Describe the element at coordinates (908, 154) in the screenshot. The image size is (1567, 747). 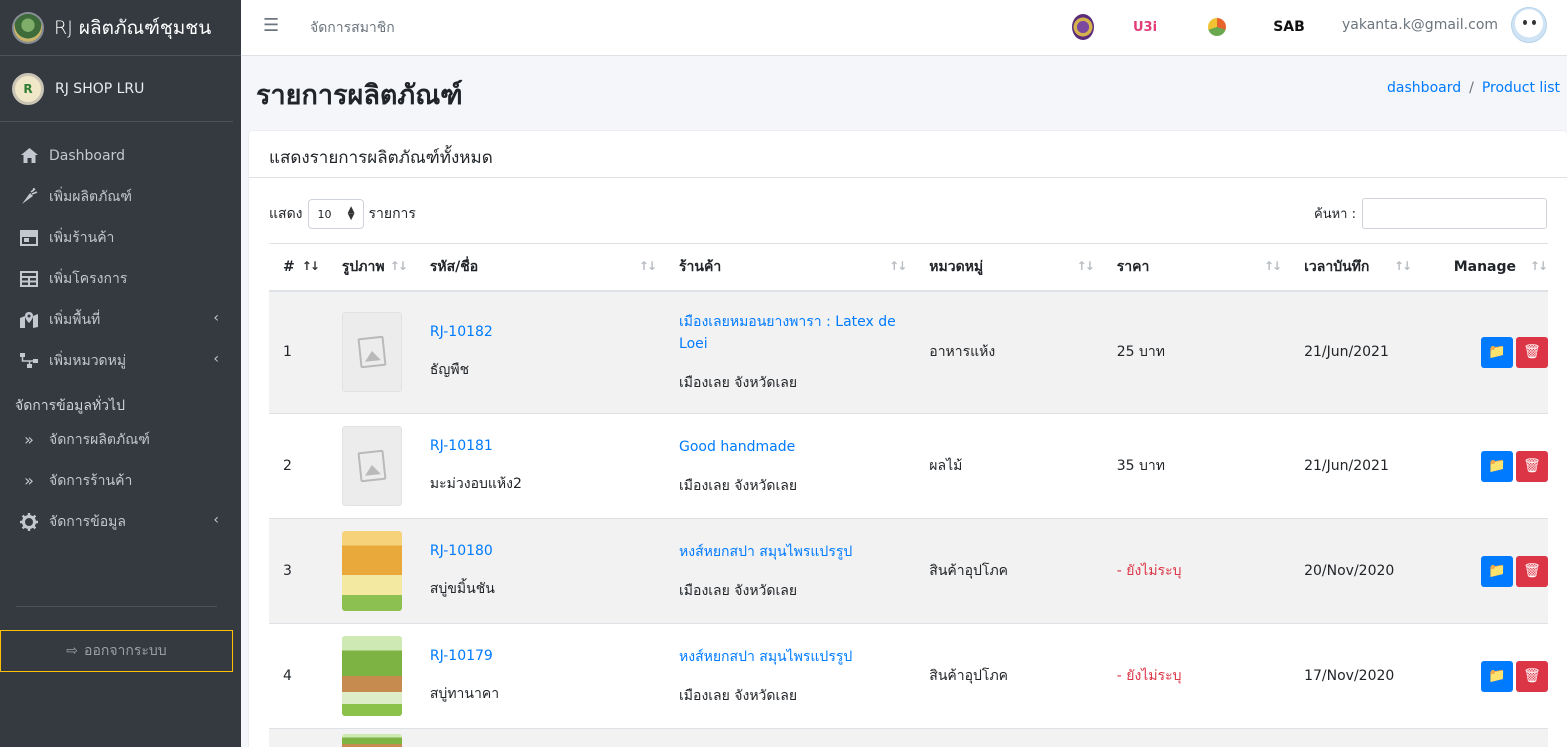
I see `card-title: แสดงรายการผลิตภัณฑ์ทั้งหมด` at that location.